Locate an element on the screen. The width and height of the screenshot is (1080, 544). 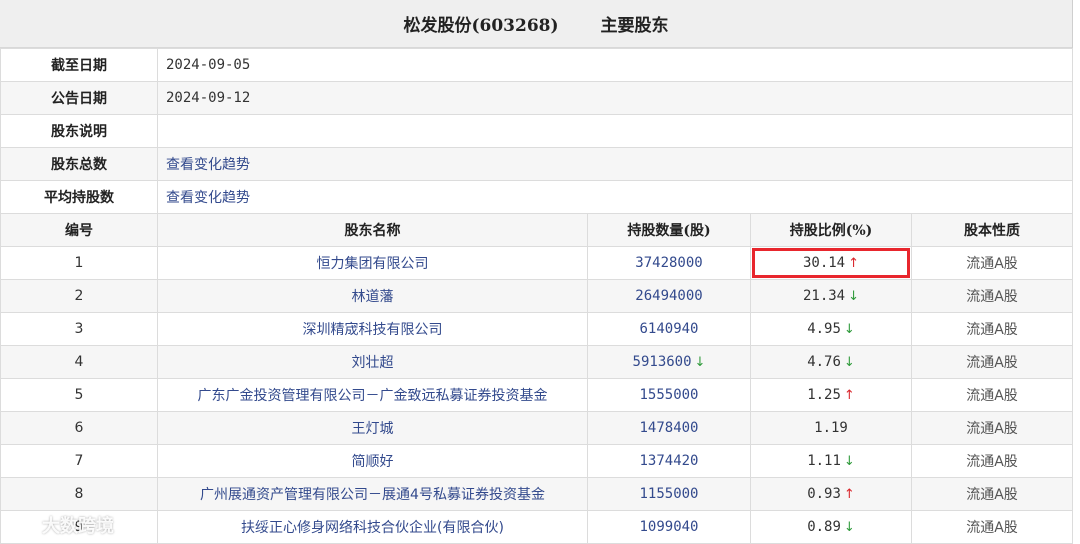
row-number: 3 is located at coordinates (79, 329).